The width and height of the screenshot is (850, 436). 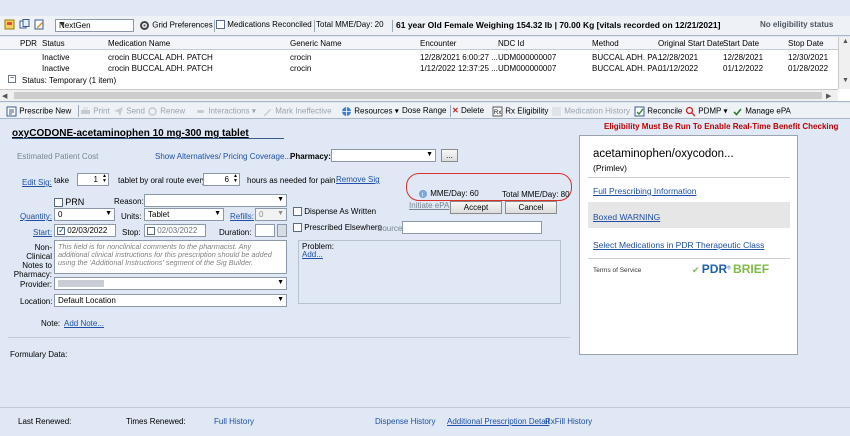 What do you see at coordinates (797, 24) in the screenshot?
I see `eligibility-status-text: No eligibility status` at bounding box center [797, 24].